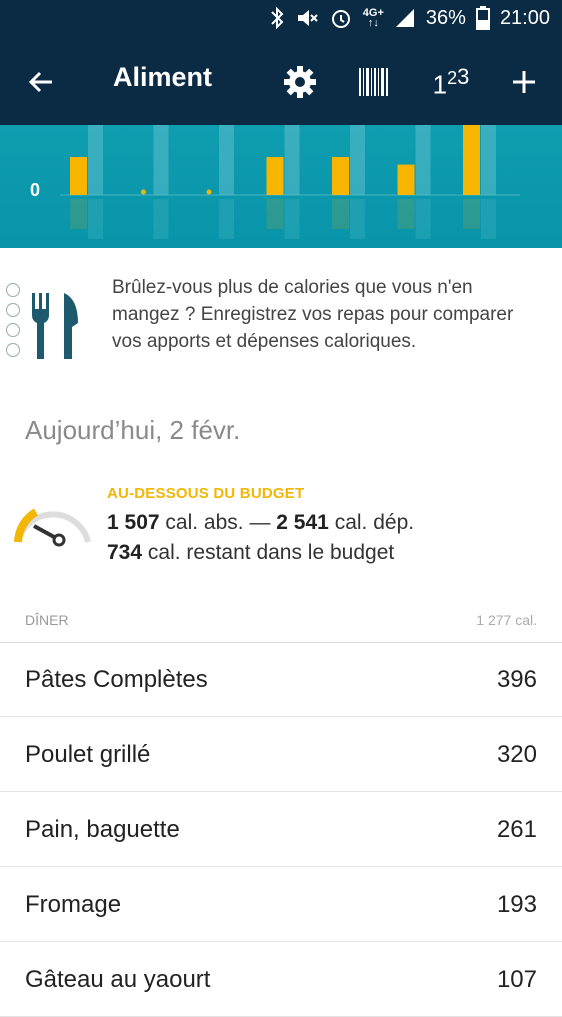  Describe the element at coordinates (277, 18) in the screenshot. I see `bluetooth-icon` at that location.